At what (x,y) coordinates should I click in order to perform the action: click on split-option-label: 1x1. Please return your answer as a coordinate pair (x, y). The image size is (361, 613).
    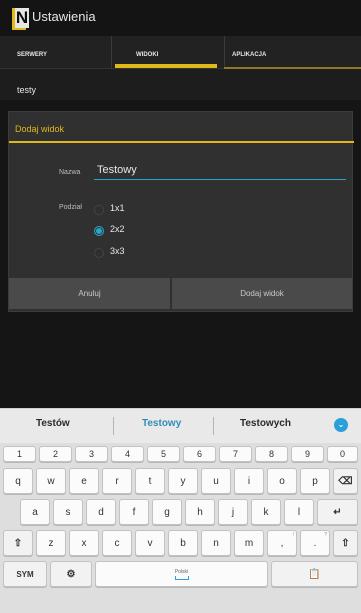
    Looking at the image, I should click on (117, 208).